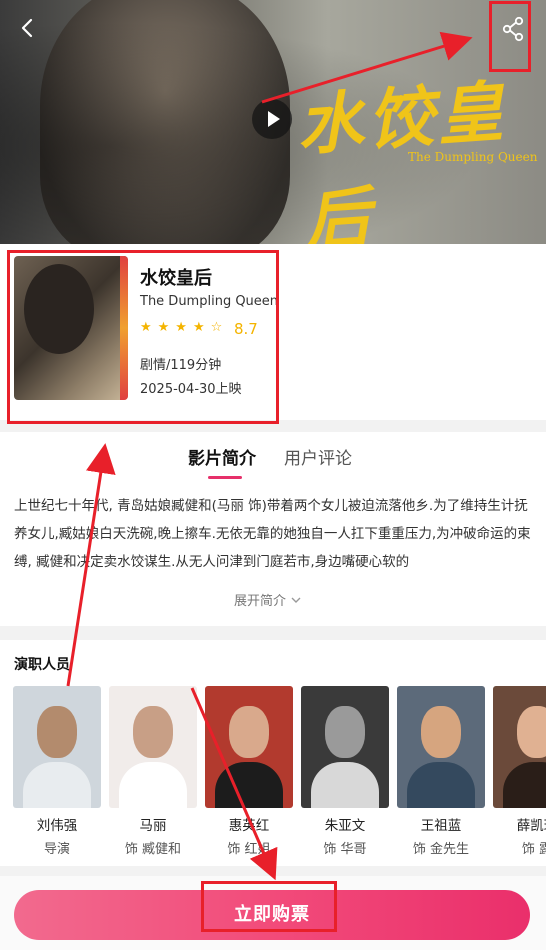 The width and height of the screenshot is (546, 950). What do you see at coordinates (473, 157) in the screenshot?
I see `banner-title-english: The Dumpling Queen` at bounding box center [473, 157].